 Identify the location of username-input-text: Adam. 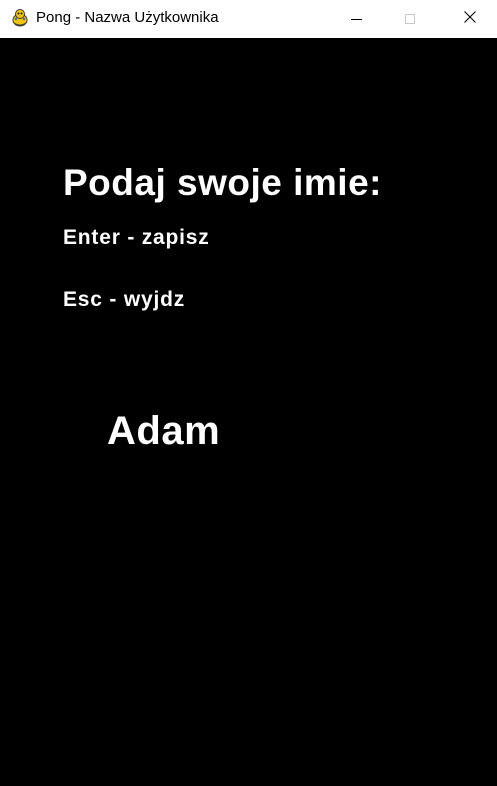
(163, 431).